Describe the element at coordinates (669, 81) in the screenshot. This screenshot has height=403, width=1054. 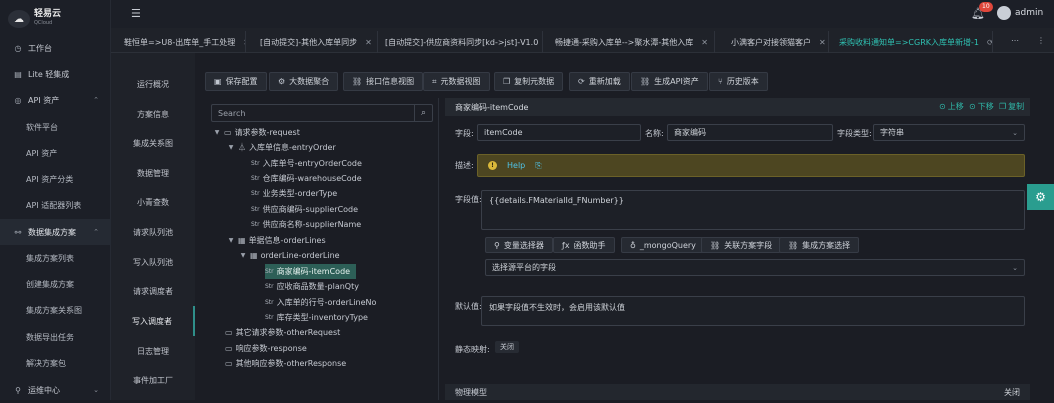
I see `generate-api-asset-button: ⛓ 生成API资产` at that location.